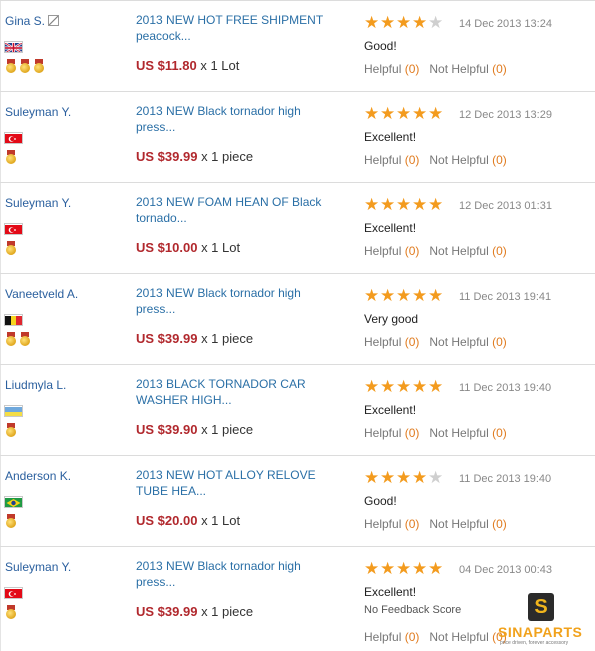 The width and height of the screenshot is (595, 651). Describe the element at coordinates (391, 319) in the screenshot. I see `feedback-comment: Very good` at that location.